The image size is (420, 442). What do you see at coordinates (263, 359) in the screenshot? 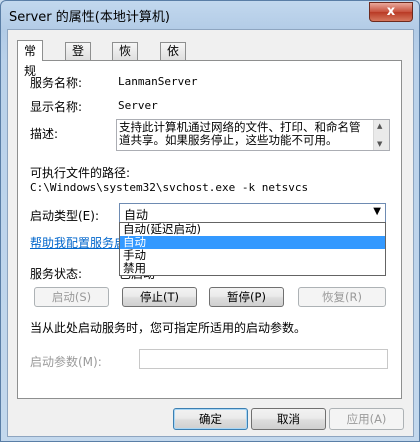
I see `start-params-input` at bounding box center [263, 359].